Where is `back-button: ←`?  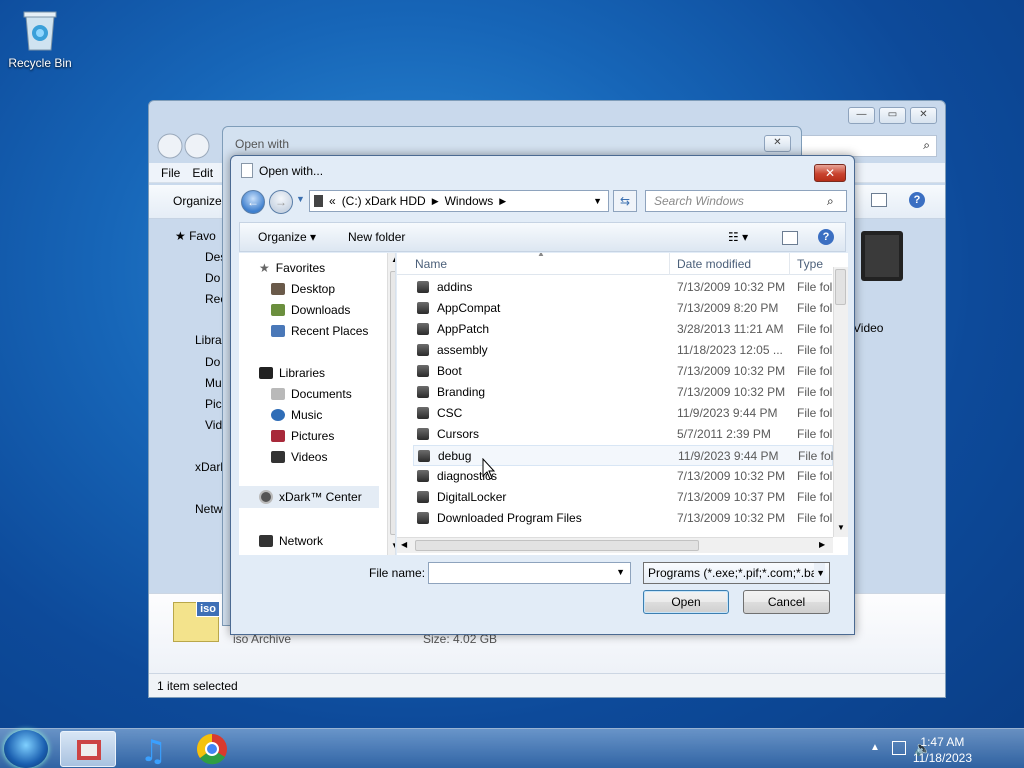
back-button: ← is located at coordinates (253, 202).